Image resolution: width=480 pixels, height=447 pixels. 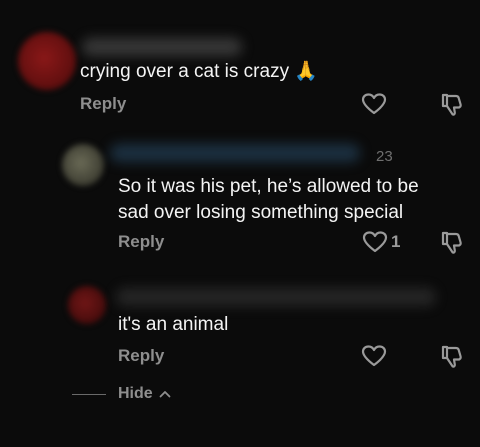 What do you see at coordinates (165, 394) in the screenshot?
I see `chevron-up-icon` at bounding box center [165, 394].